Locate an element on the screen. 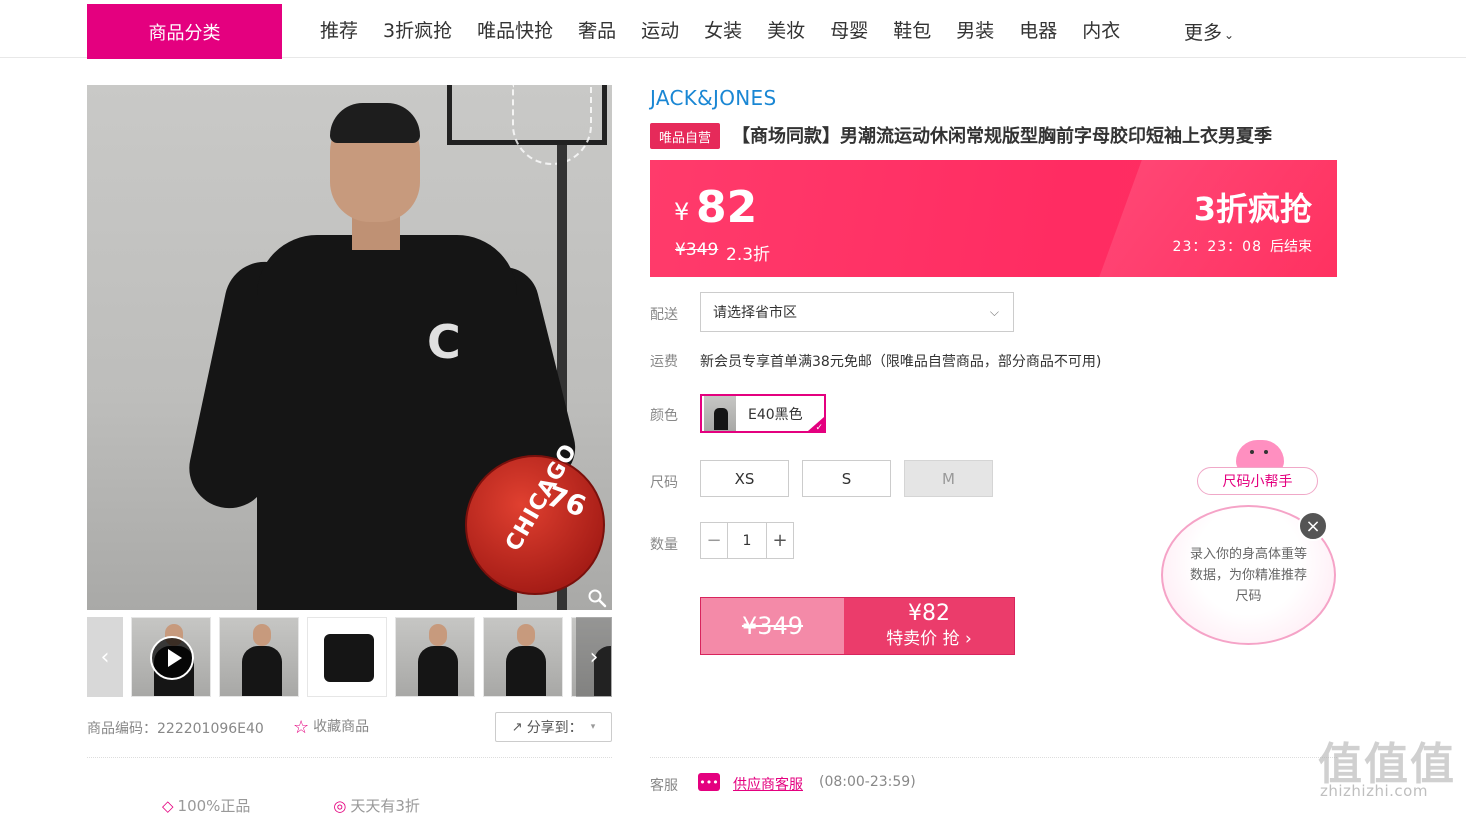 This screenshot has height=816, width=1466. zoom-icon is located at coordinates (597, 598).